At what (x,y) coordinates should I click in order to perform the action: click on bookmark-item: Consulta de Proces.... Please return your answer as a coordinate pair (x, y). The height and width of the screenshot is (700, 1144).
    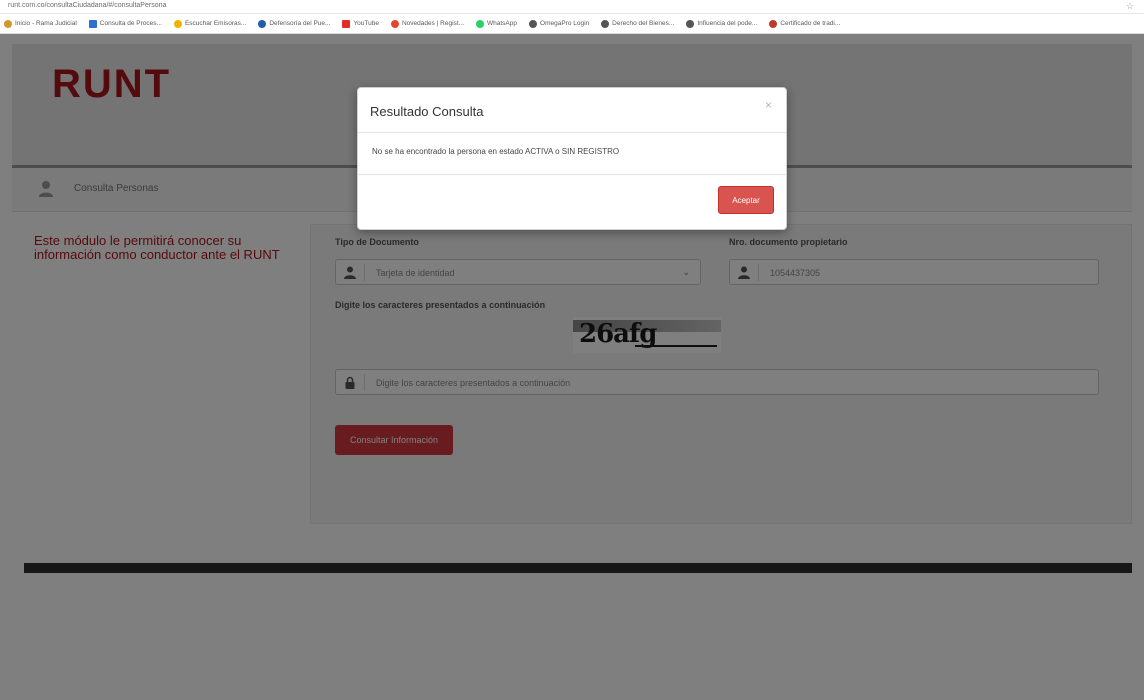
    Looking at the image, I should click on (125, 23).